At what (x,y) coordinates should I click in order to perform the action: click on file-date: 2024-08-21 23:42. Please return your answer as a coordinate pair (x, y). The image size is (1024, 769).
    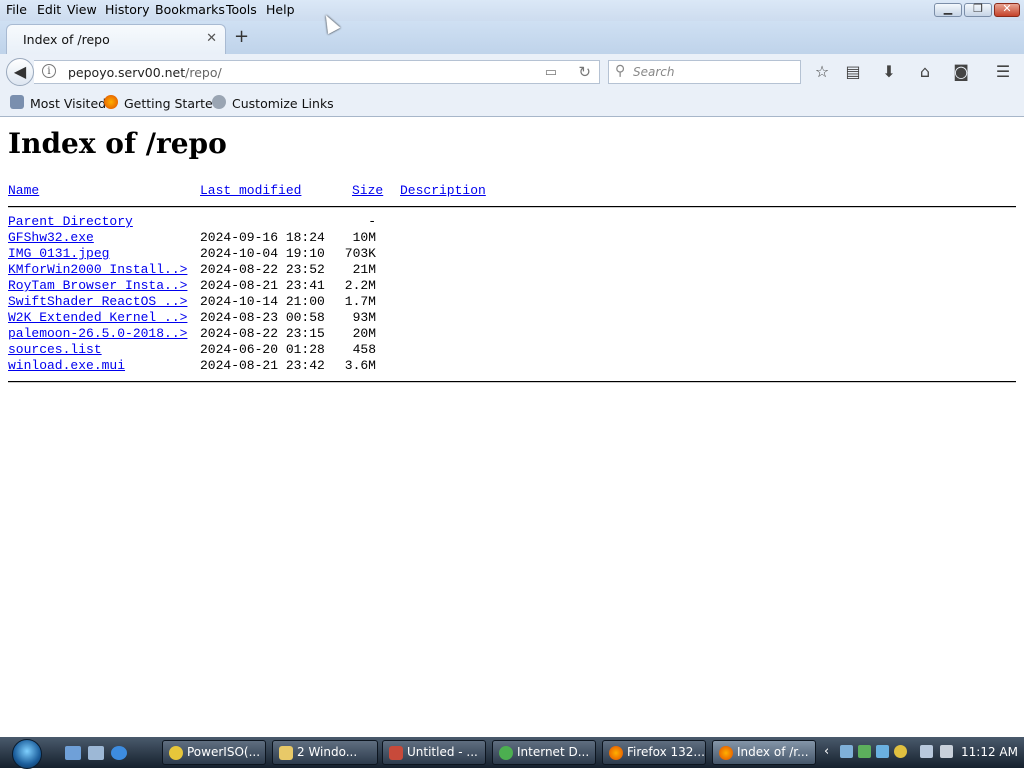
    Looking at the image, I should click on (262, 365).